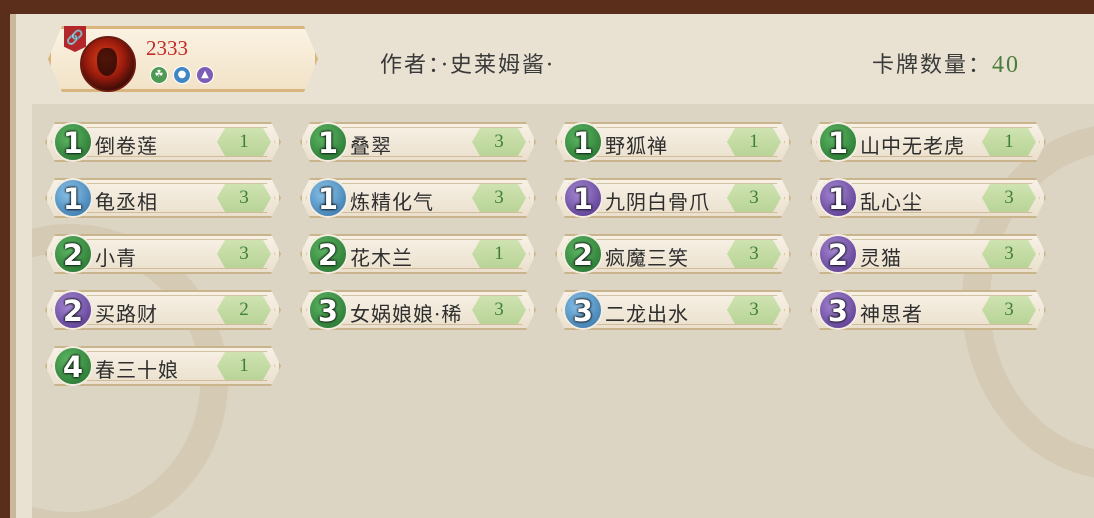  Describe the element at coordinates (126, 202) in the screenshot. I see `card-name: 龟丞相` at that location.